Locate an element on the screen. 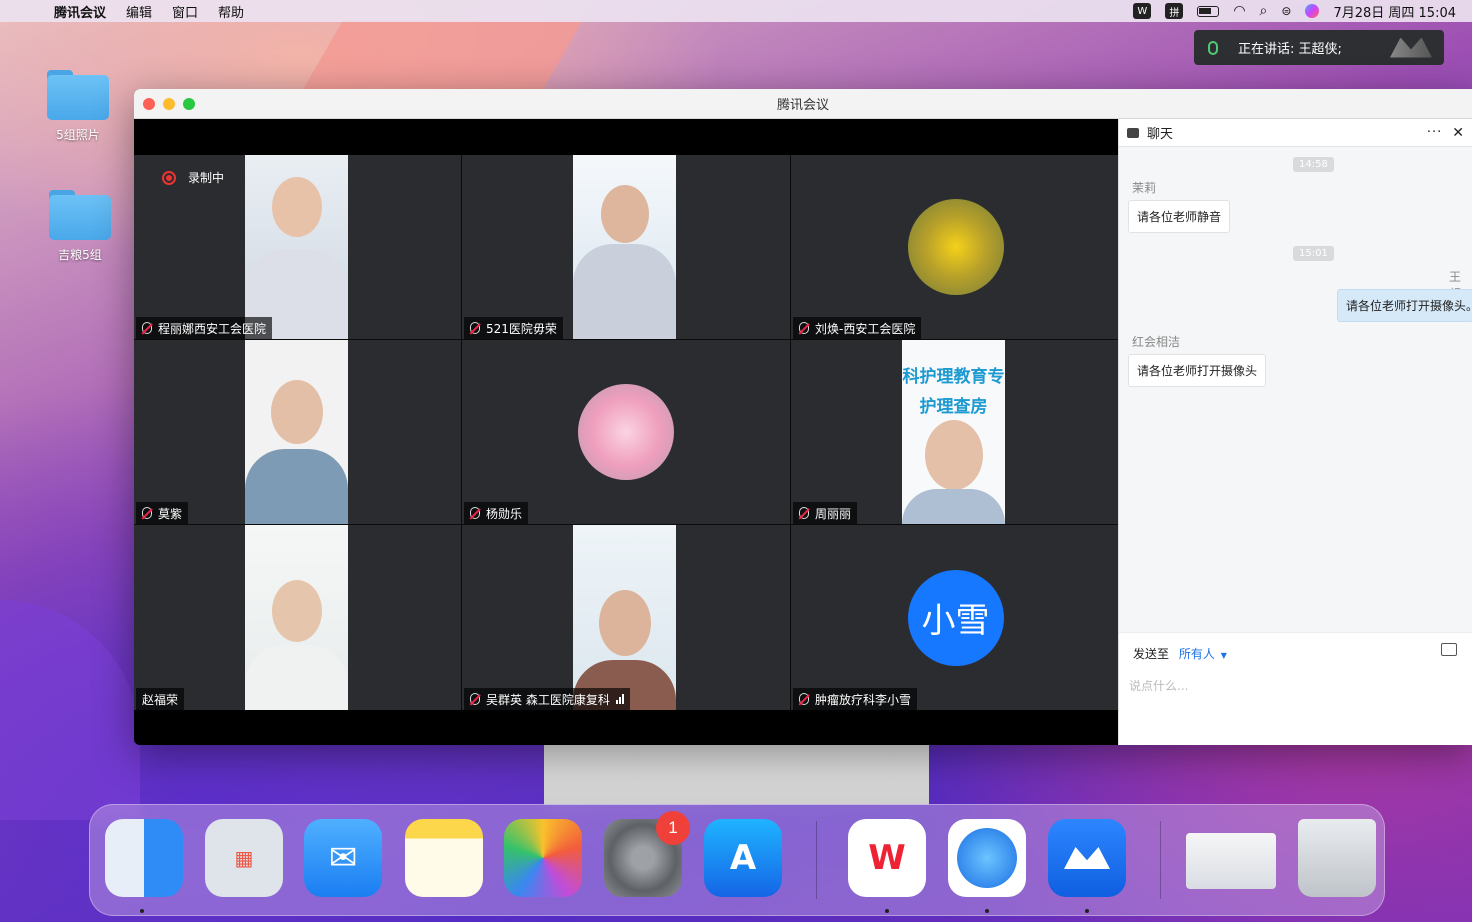 This screenshot has height=922, width=1472. participant-name-tag: 杨勋乐 is located at coordinates (496, 513).